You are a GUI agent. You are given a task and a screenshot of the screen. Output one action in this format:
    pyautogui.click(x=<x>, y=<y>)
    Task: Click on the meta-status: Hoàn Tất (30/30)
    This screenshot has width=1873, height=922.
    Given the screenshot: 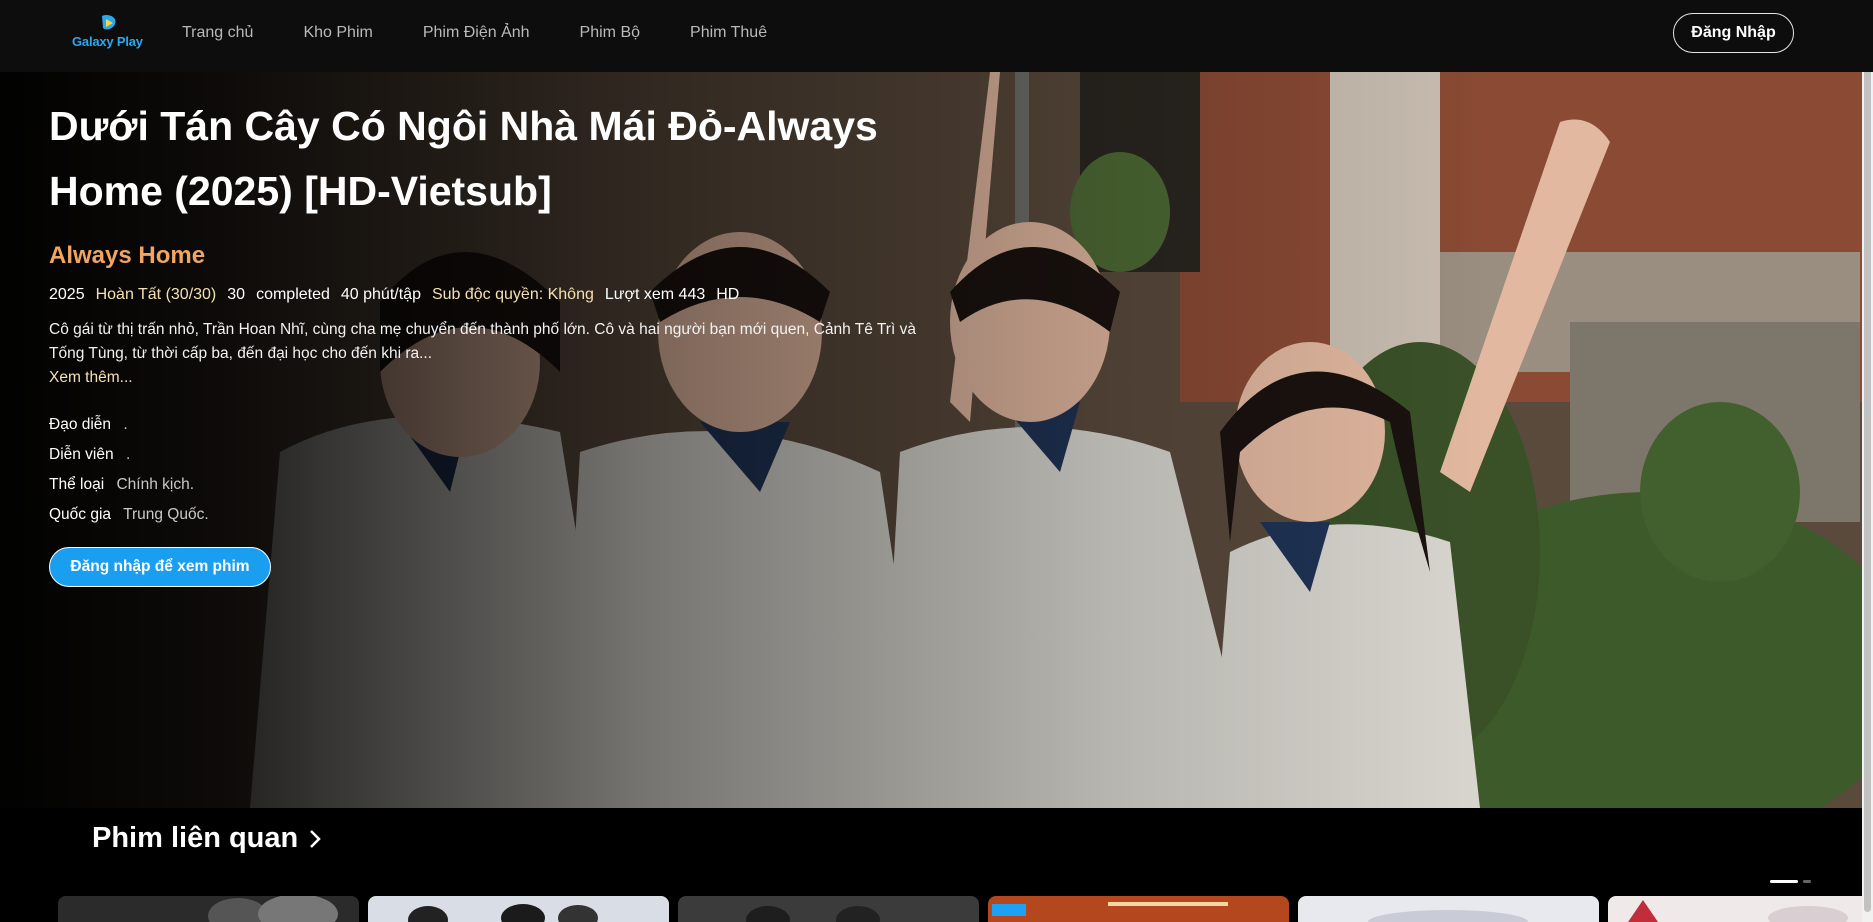 What is the action you would take?
    pyautogui.click(x=156, y=294)
    